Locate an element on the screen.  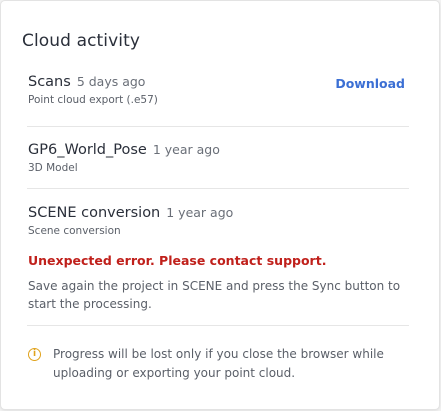
activity-item-header: GP6_World_Pose 1 year ago is located at coordinates (218, 150).